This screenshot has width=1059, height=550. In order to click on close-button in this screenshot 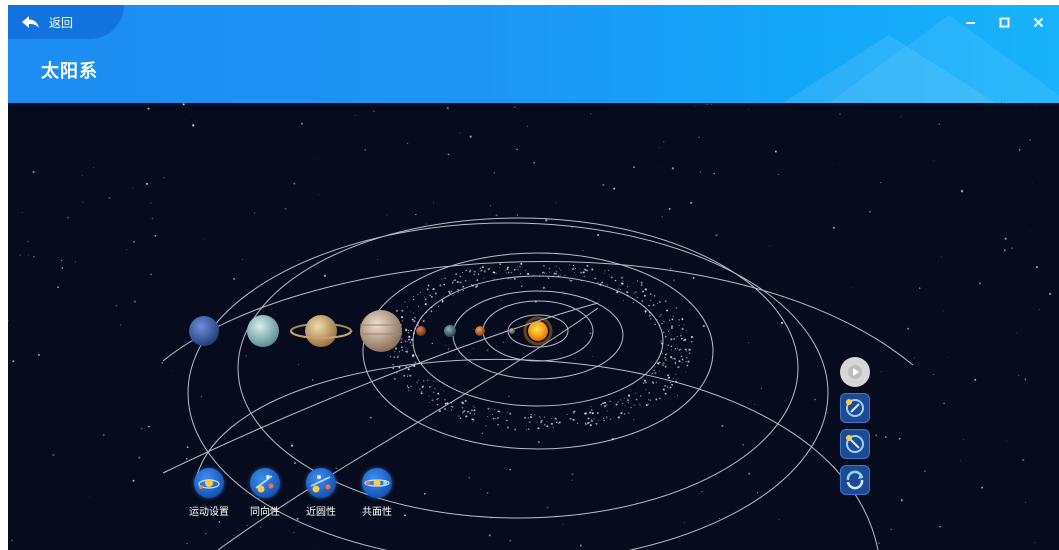, I will do `click(1038, 22)`.